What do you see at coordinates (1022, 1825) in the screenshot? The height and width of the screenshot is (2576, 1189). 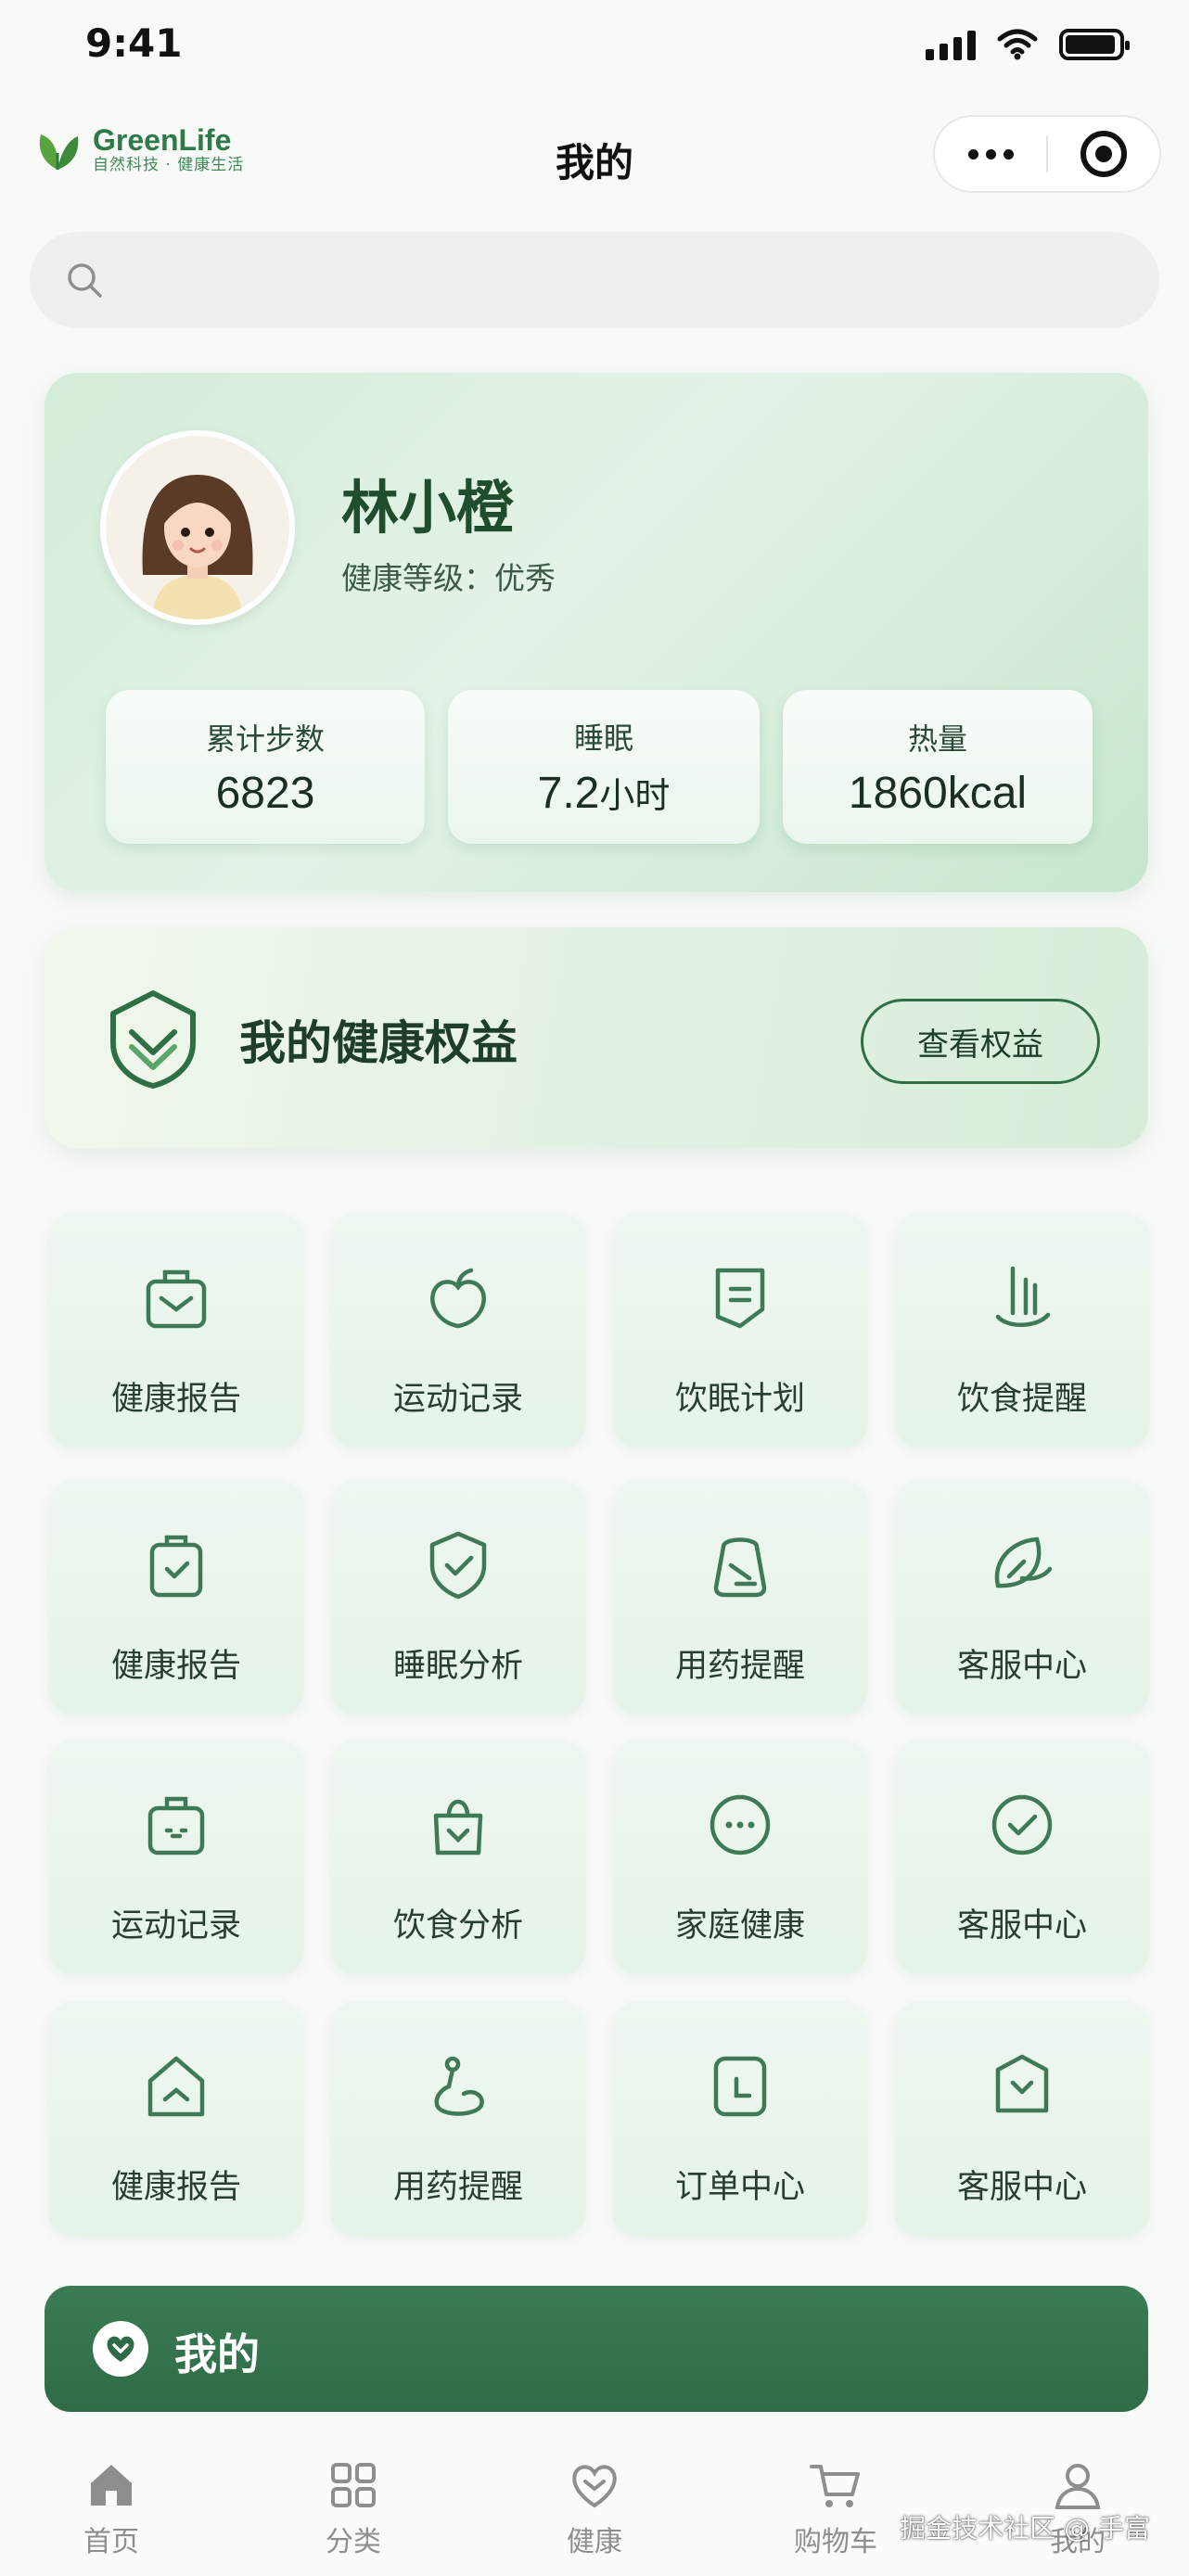 I see `check-circle-icon` at bounding box center [1022, 1825].